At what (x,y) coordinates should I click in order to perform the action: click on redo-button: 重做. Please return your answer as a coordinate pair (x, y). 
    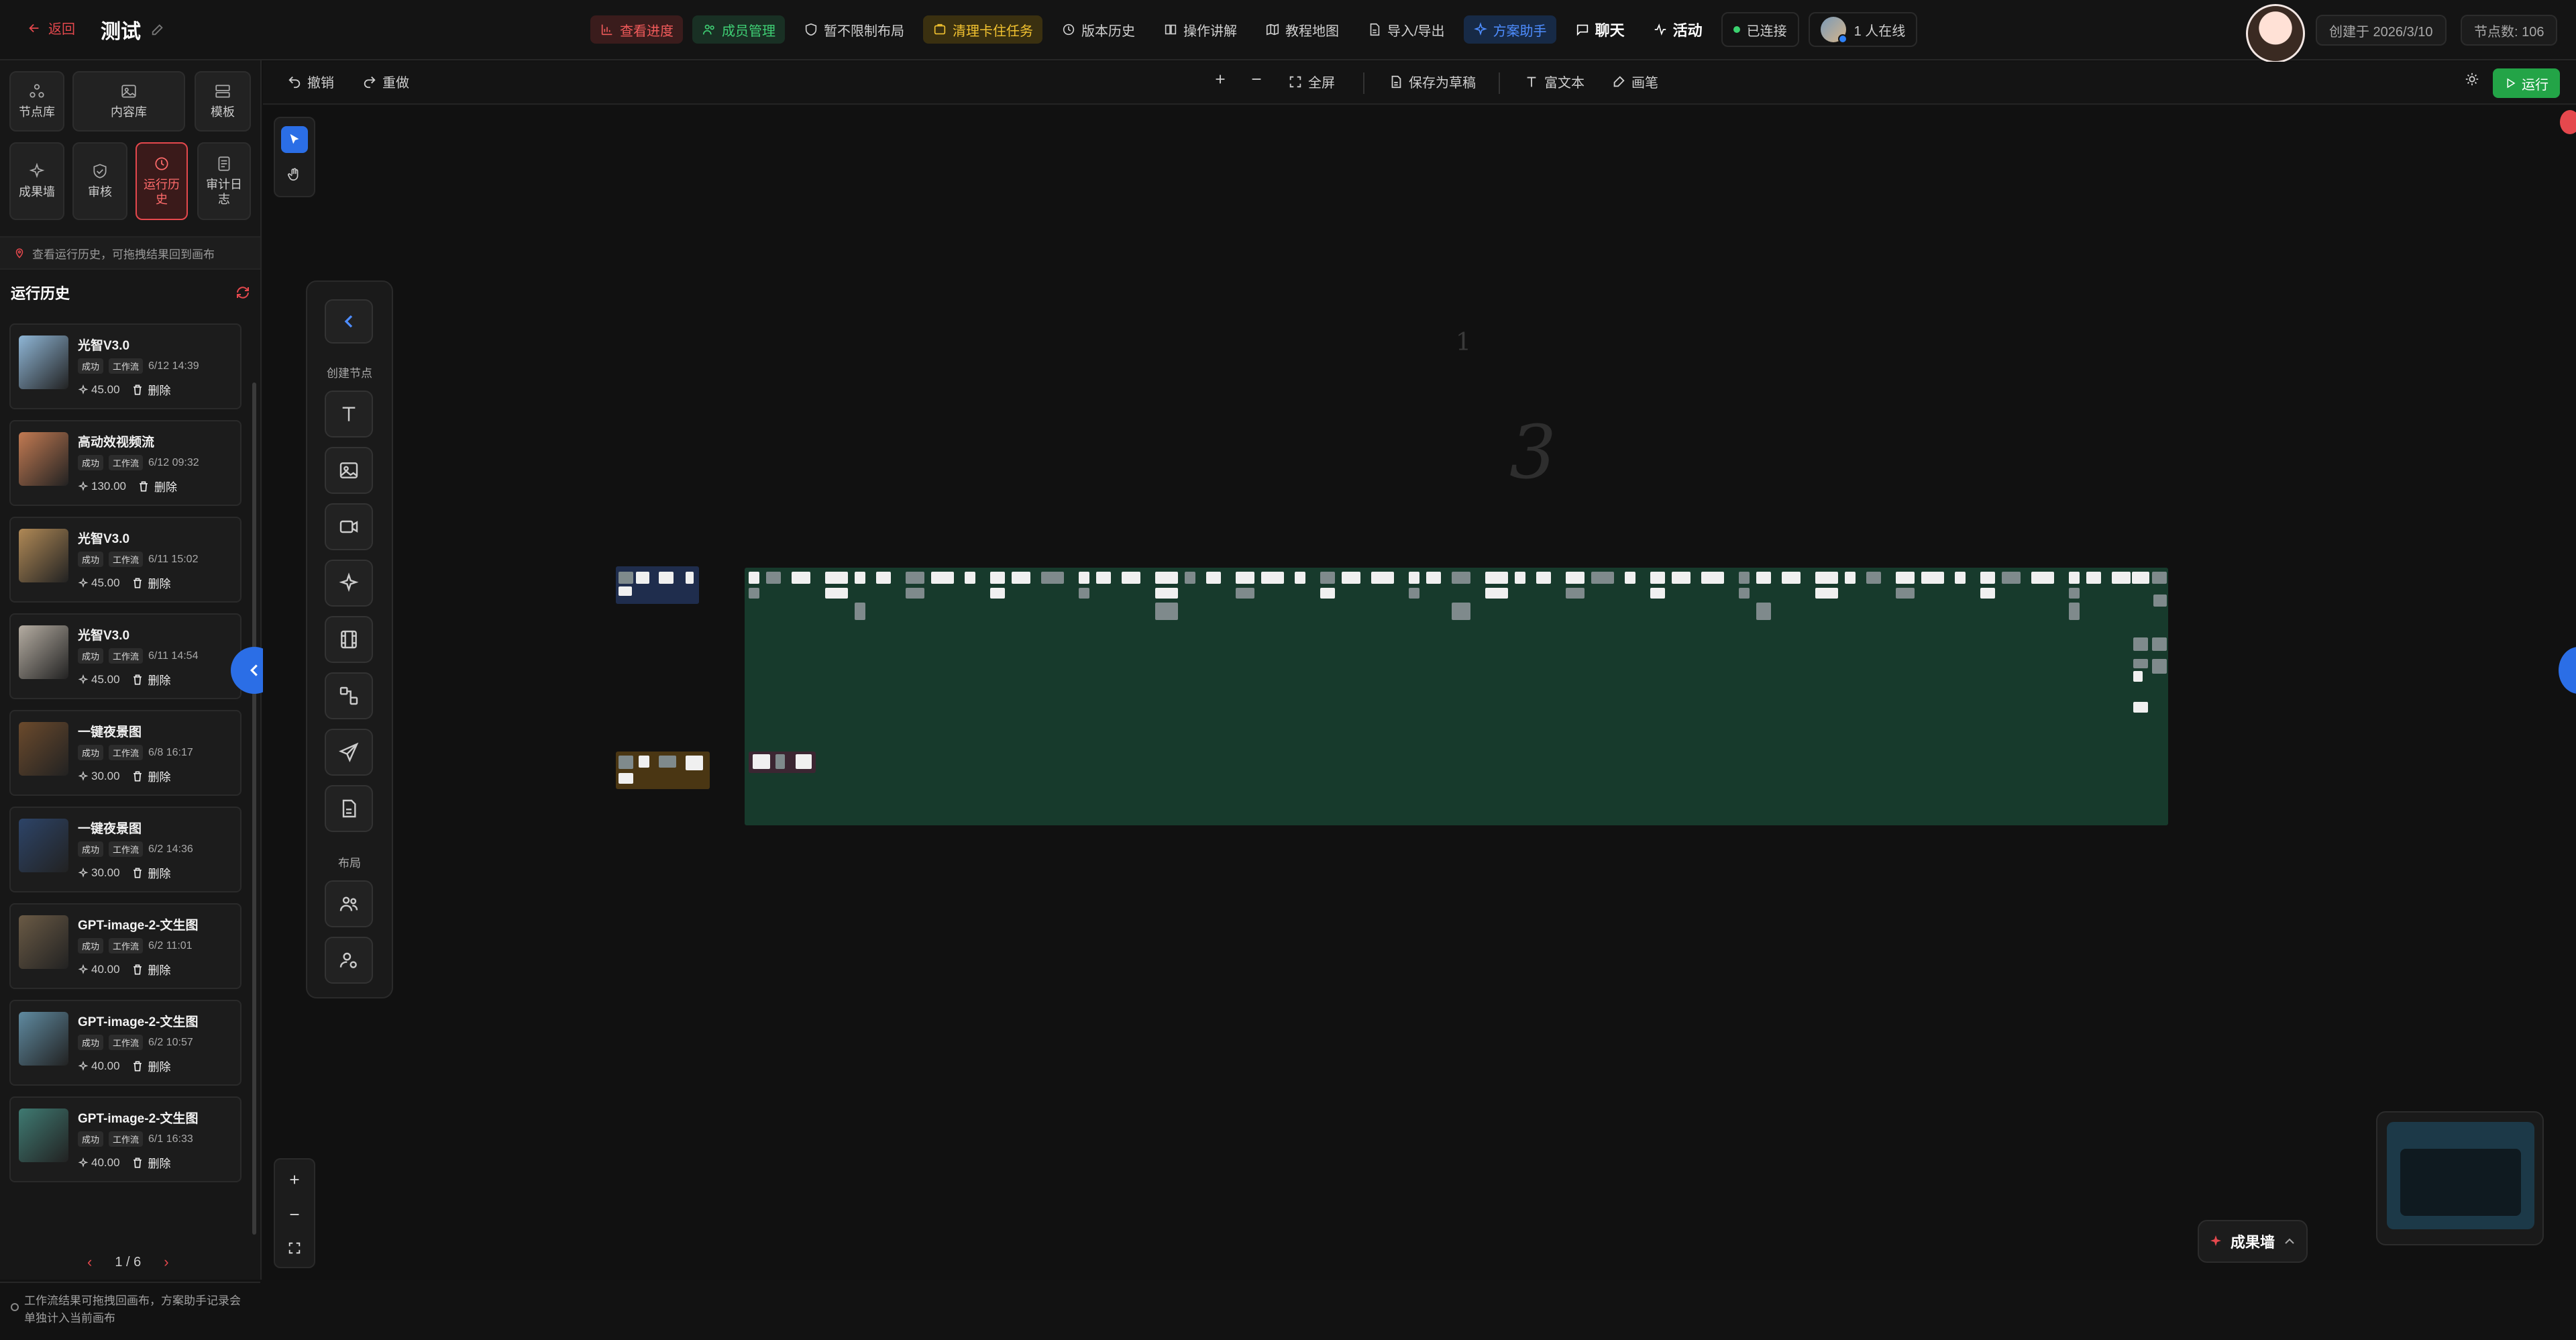
    Looking at the image, I should click on (385, 81).